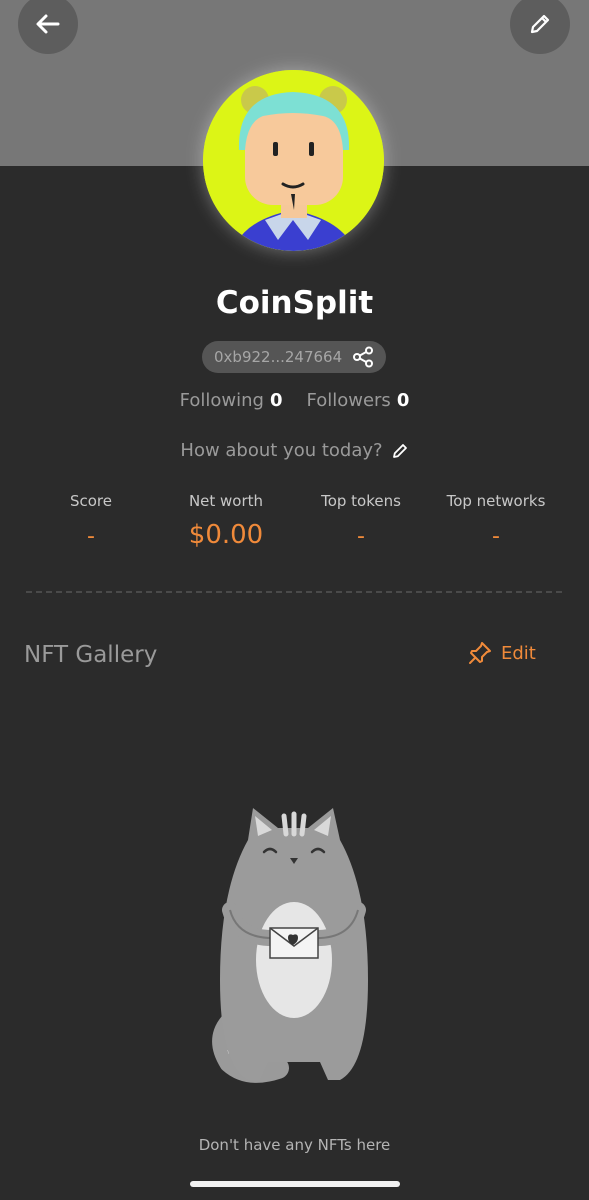 This screenshot has width=589, height=1200. Describe the element at coordinates (278, 357) in the screenshot. I see `wallet-address: 0xb922...247664` at that location.